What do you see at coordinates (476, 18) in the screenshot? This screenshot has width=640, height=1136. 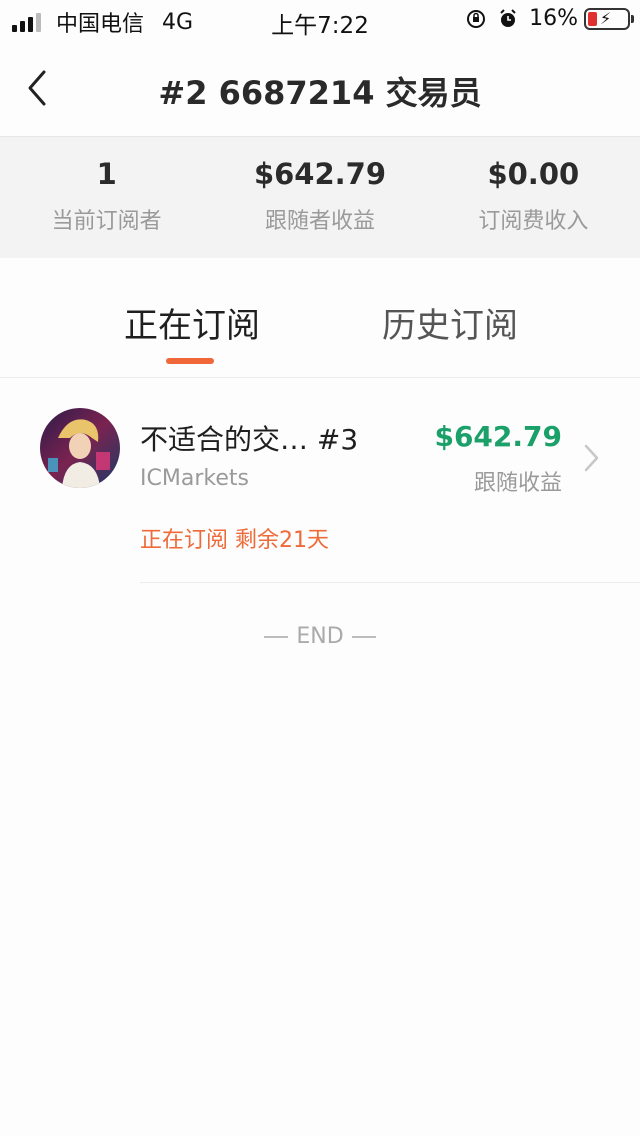 I see `rotation-lock-icon` at bounding box center [476, 18].